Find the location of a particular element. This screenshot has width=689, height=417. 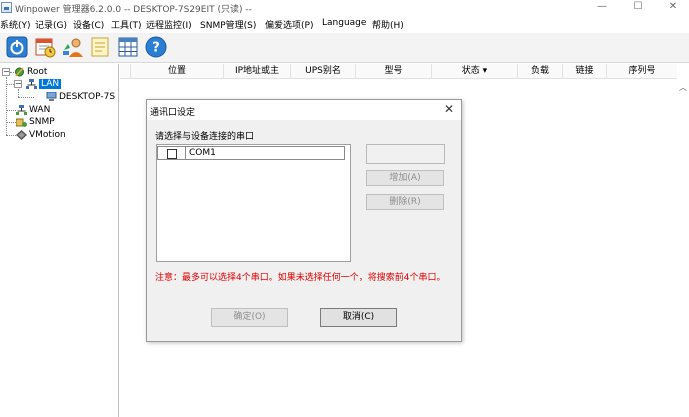

calendar-clock-icon is located at coordinates (45, 47).